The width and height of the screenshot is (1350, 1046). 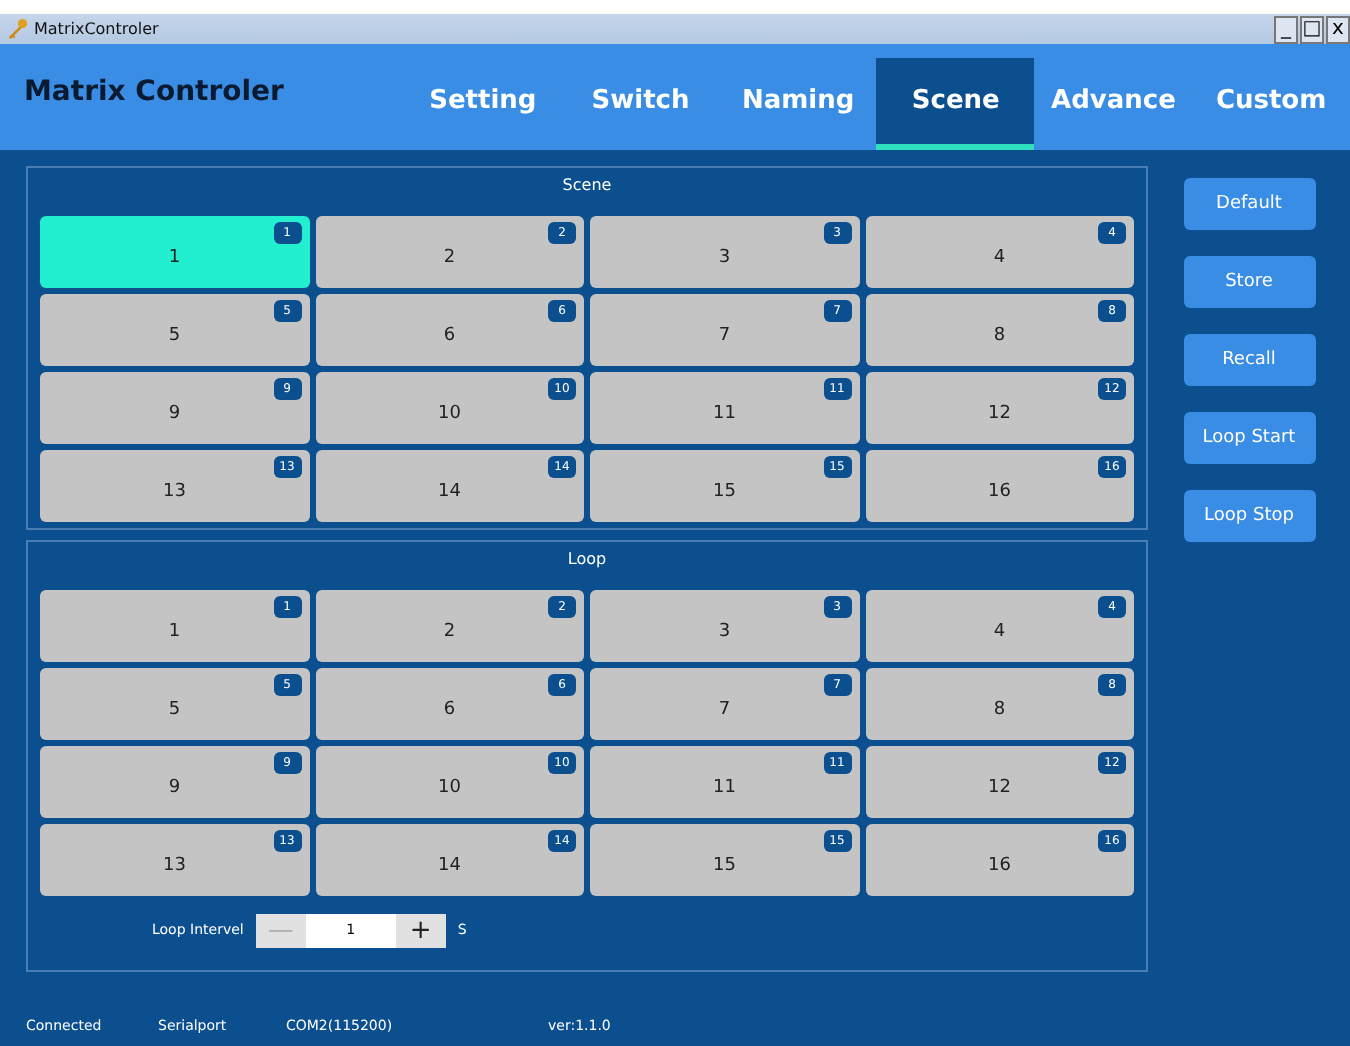 I want to click on nav-tab: Scene, so click(x=955, y=104).